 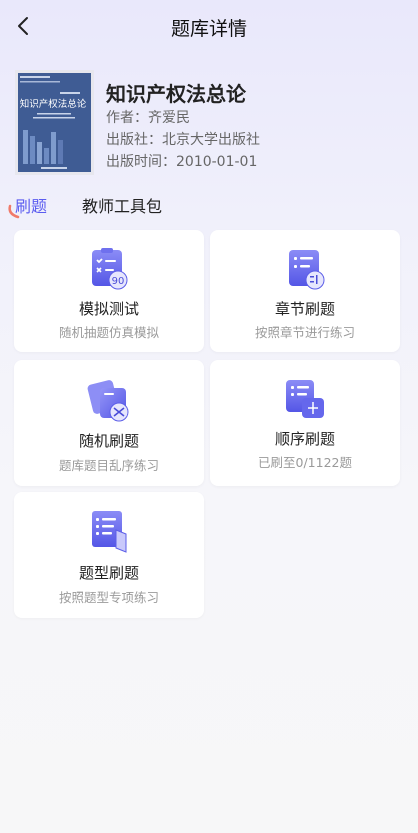 What do you see at coordinates (54, 122) in the screenshot?
I see `book-cover: 知识产权法总论` at bounding box center [54, 122].